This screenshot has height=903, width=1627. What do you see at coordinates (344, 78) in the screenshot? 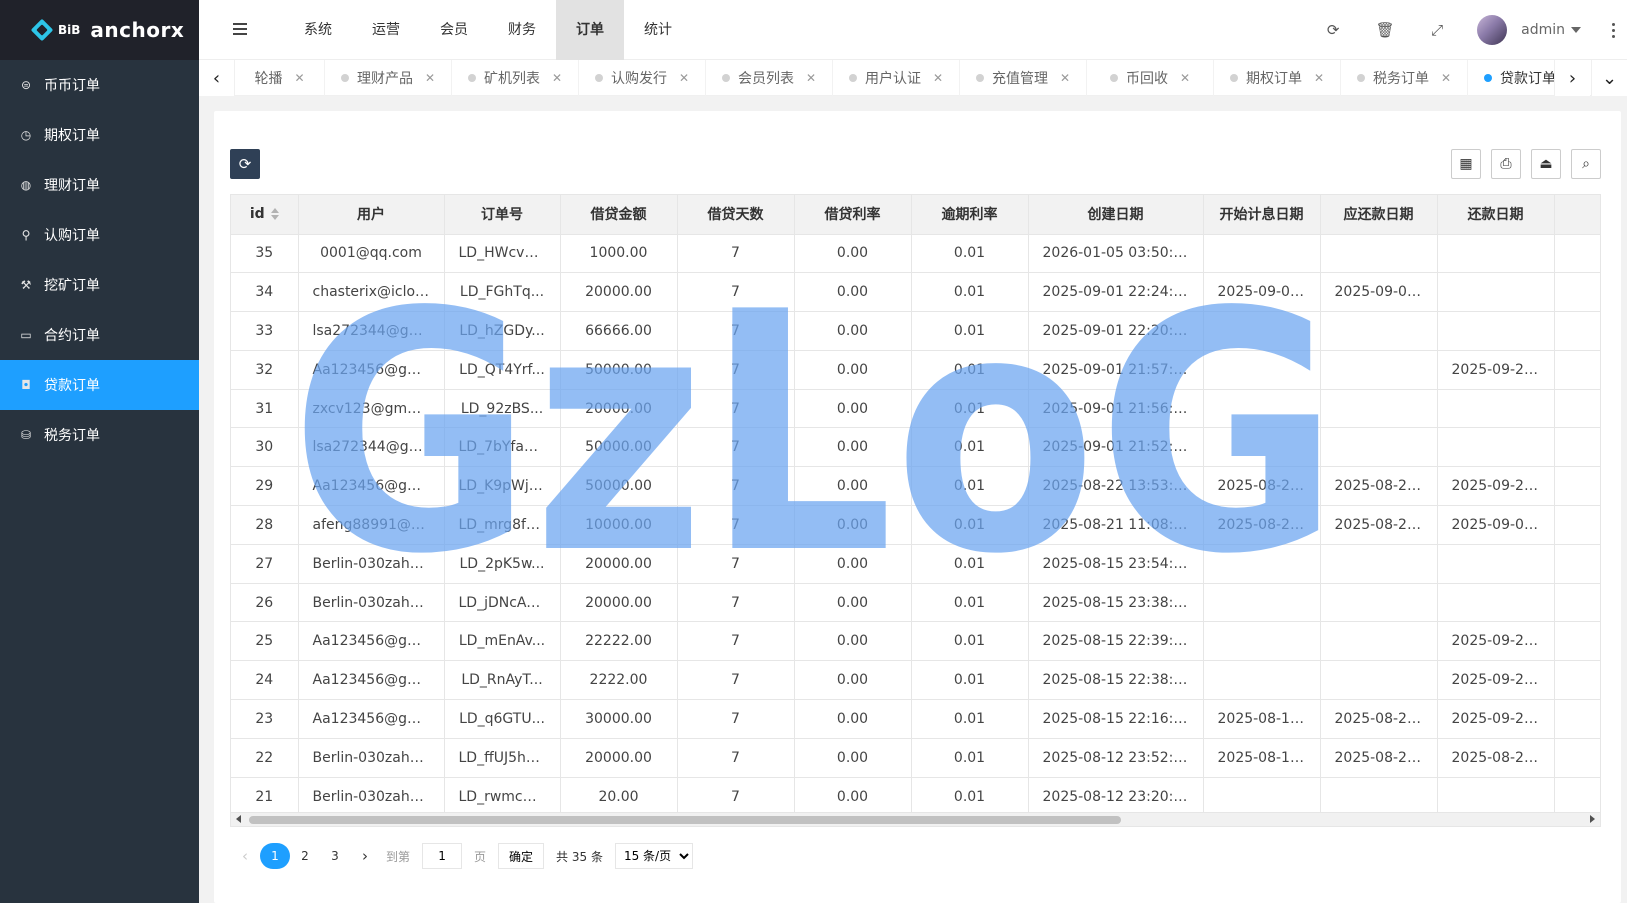
I see `tab-dot-icon` at bounding box center [344, 78].